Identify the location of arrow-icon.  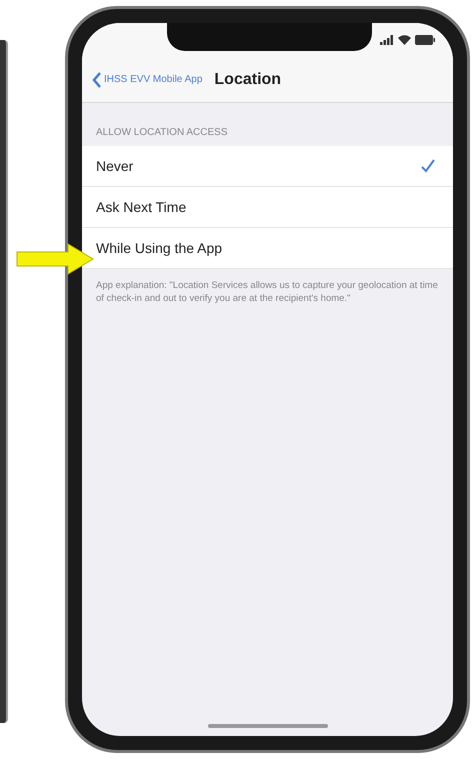
(55, 259).